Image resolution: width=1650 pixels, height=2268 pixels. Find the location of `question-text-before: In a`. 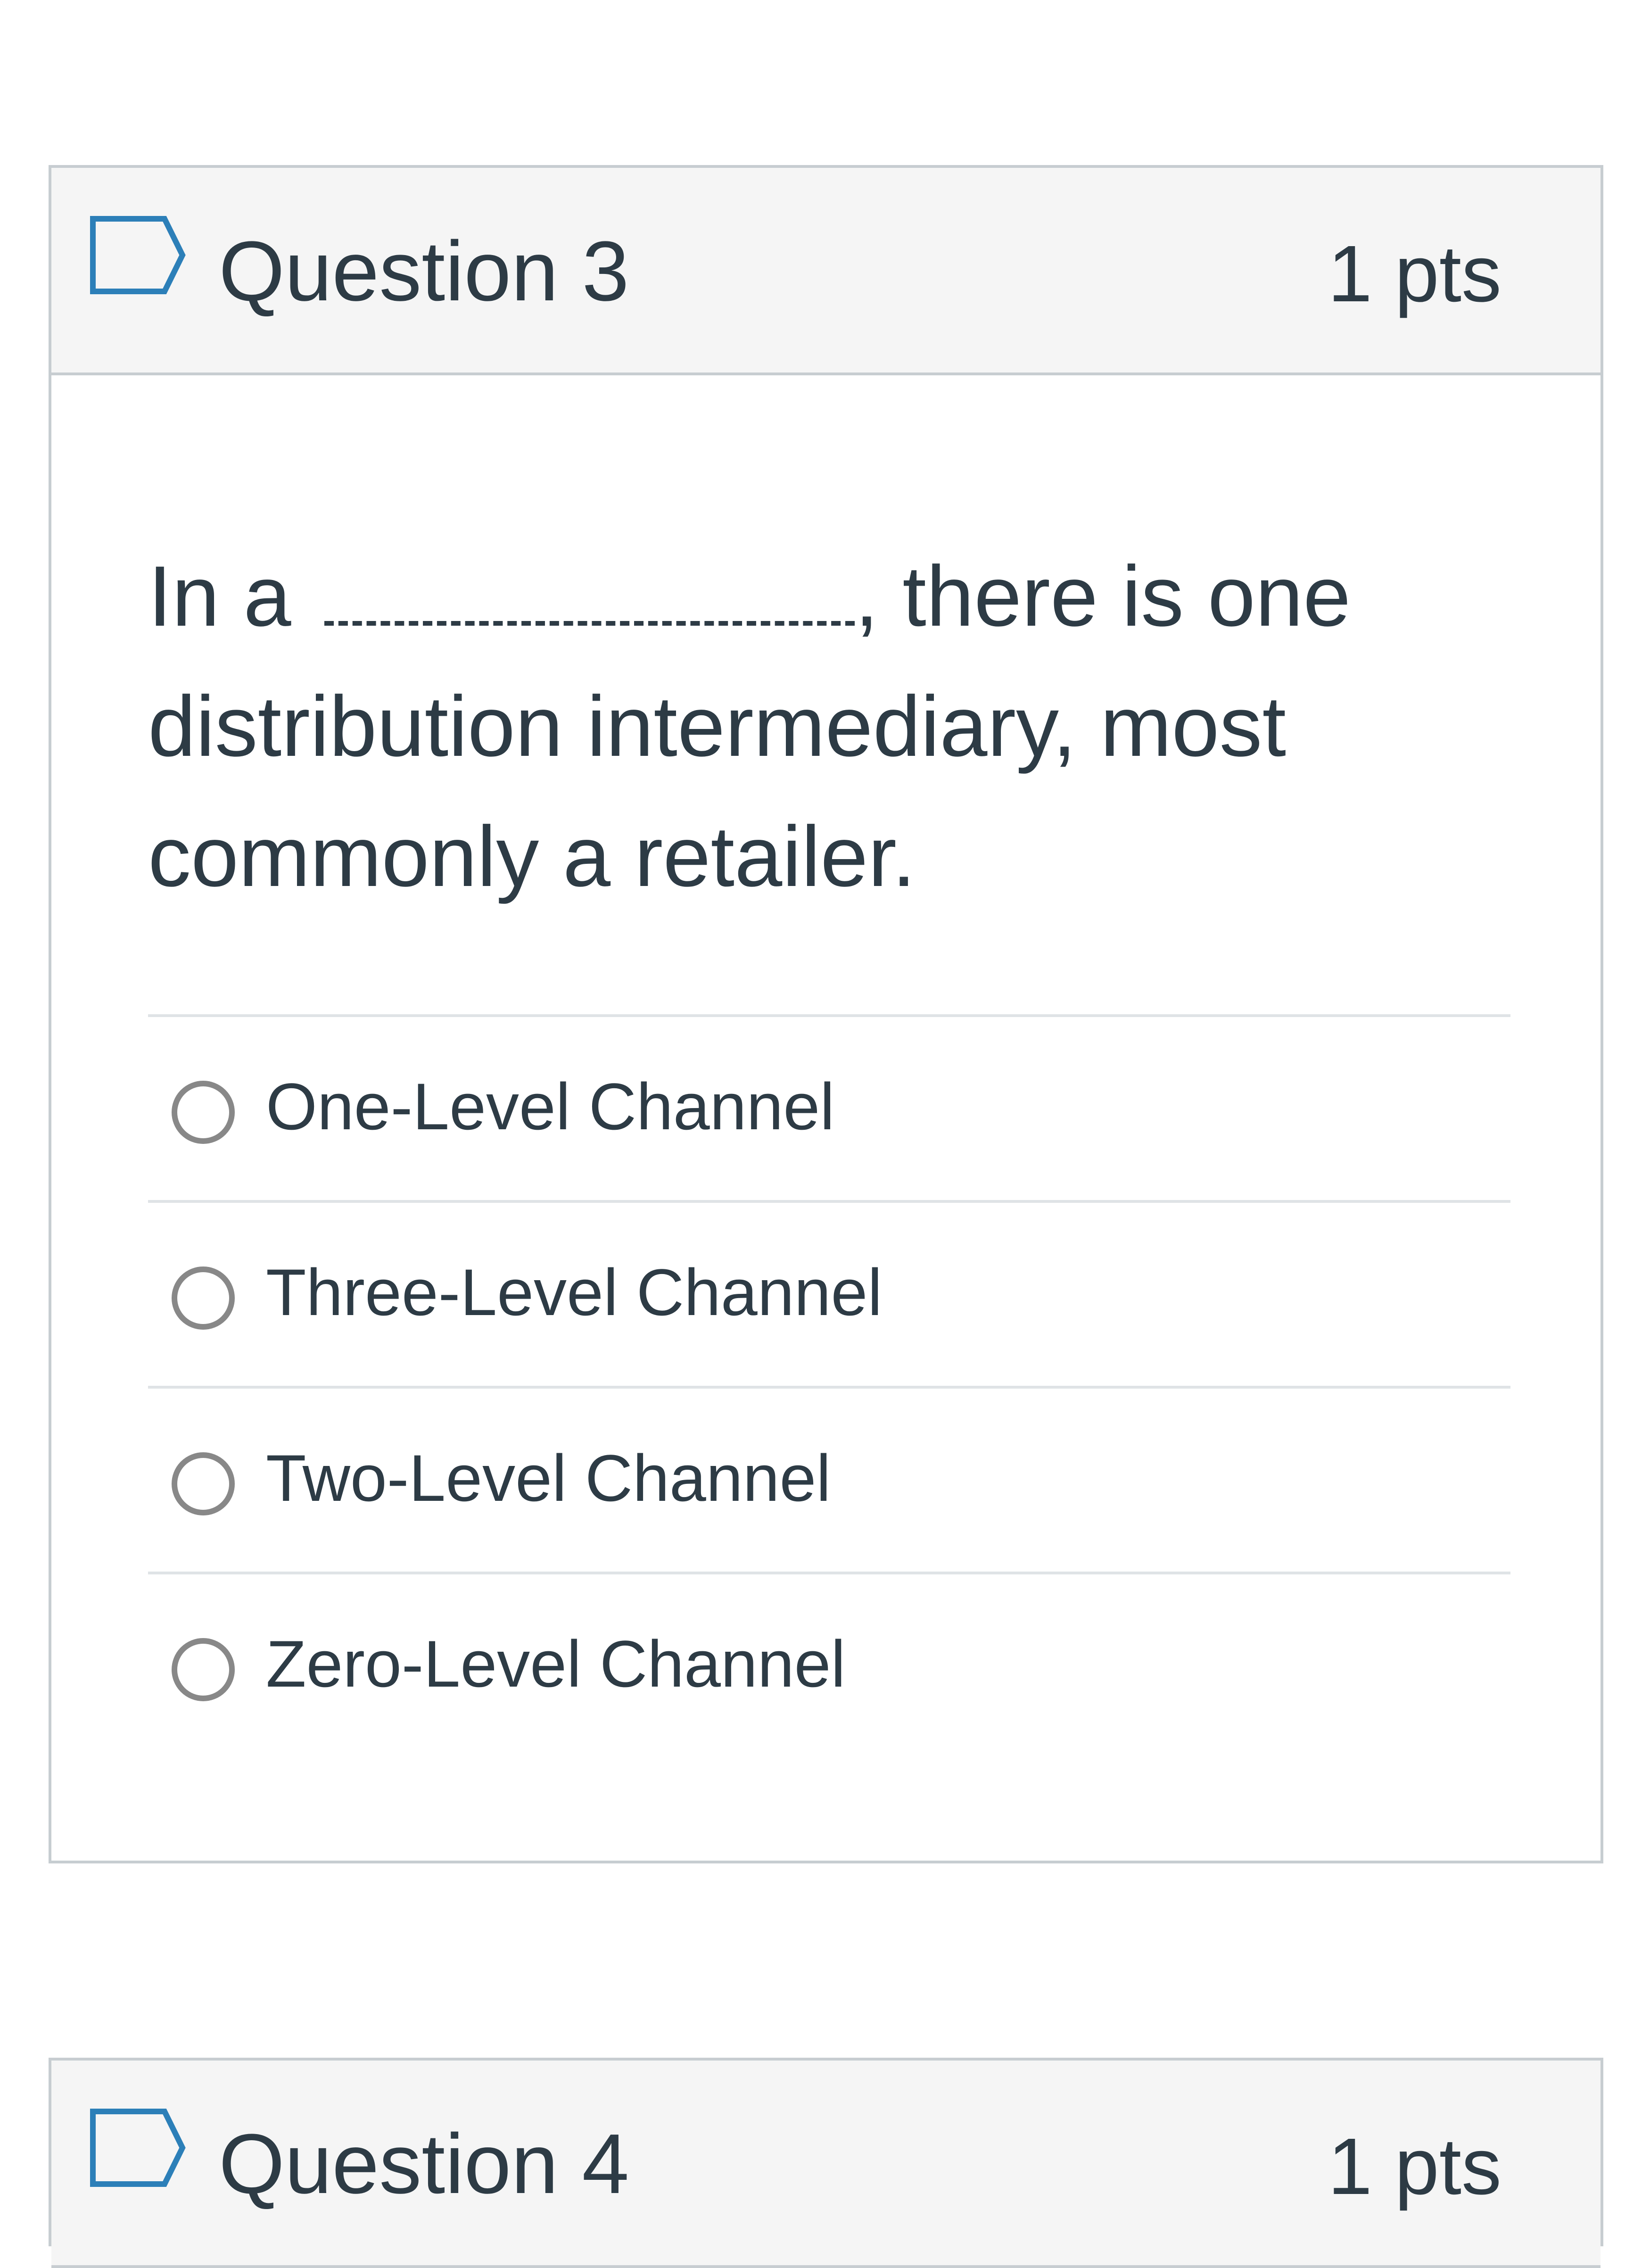

question-text-before: In a is located at coordinates (219, 596).